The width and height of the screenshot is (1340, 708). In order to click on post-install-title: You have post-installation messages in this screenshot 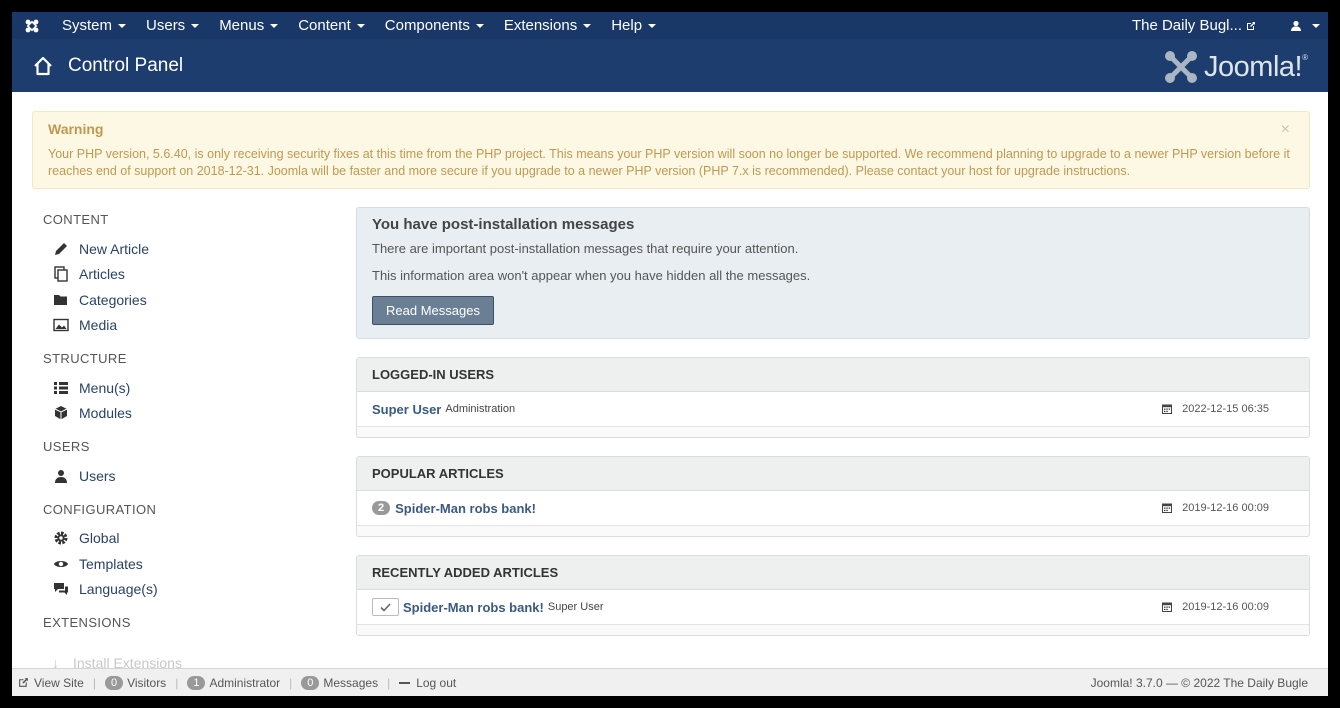, I will do `click(503, 224)`.